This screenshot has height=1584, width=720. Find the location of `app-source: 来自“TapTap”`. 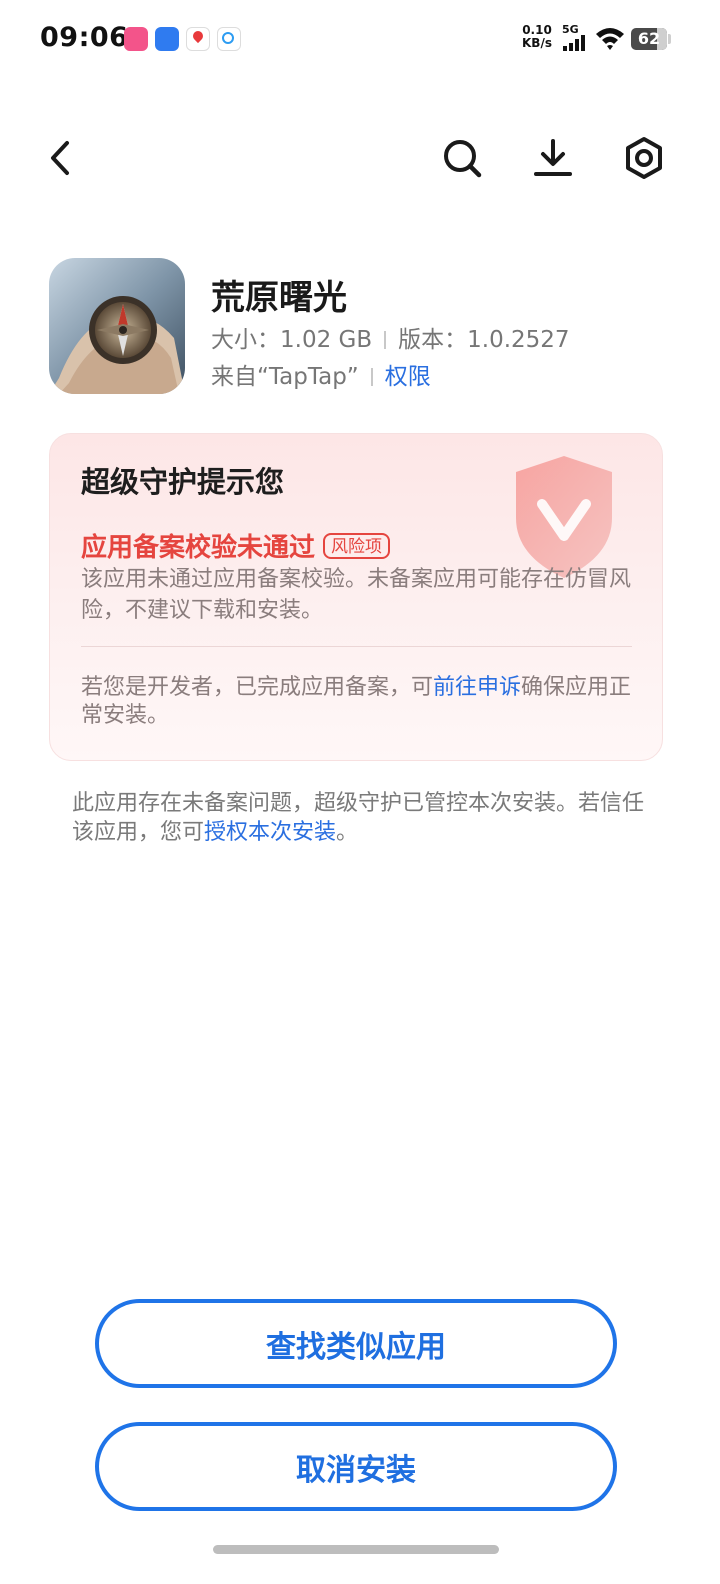

app-source: 来自“TapTap” is located at coordinates (285, 377).